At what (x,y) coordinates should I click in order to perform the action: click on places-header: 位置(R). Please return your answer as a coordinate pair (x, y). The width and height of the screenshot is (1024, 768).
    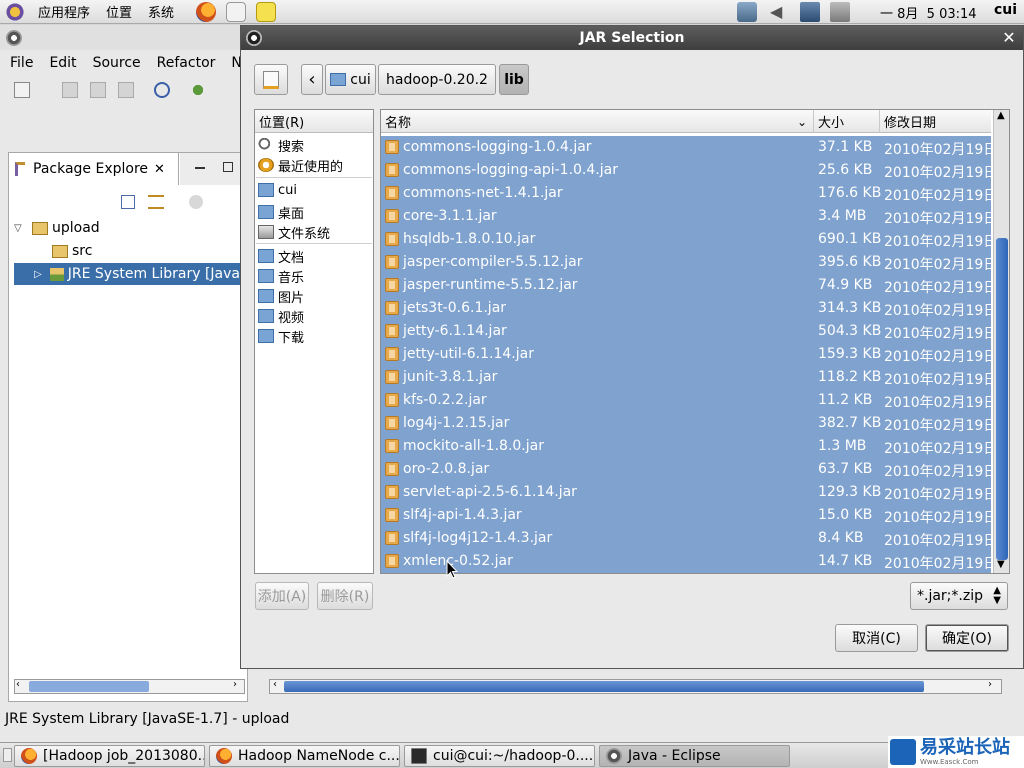
    Looking at the image, I should click on (314, 121).